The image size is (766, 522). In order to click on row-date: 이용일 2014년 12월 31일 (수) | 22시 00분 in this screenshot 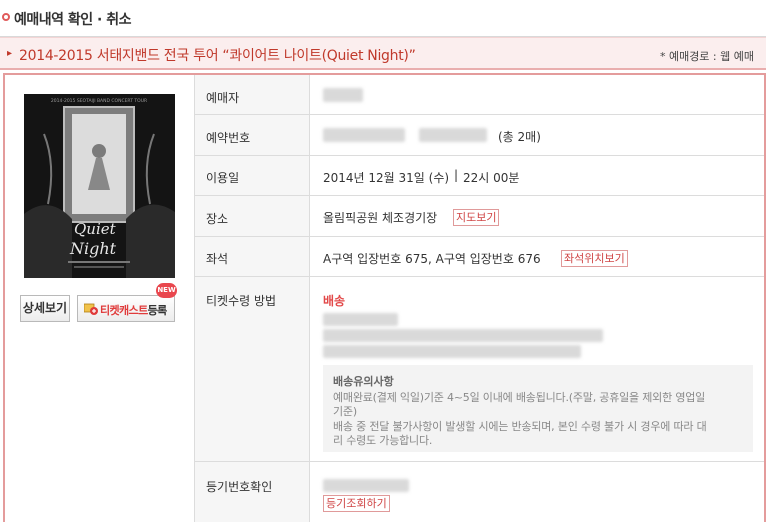, I will do `click(479, 176)`.